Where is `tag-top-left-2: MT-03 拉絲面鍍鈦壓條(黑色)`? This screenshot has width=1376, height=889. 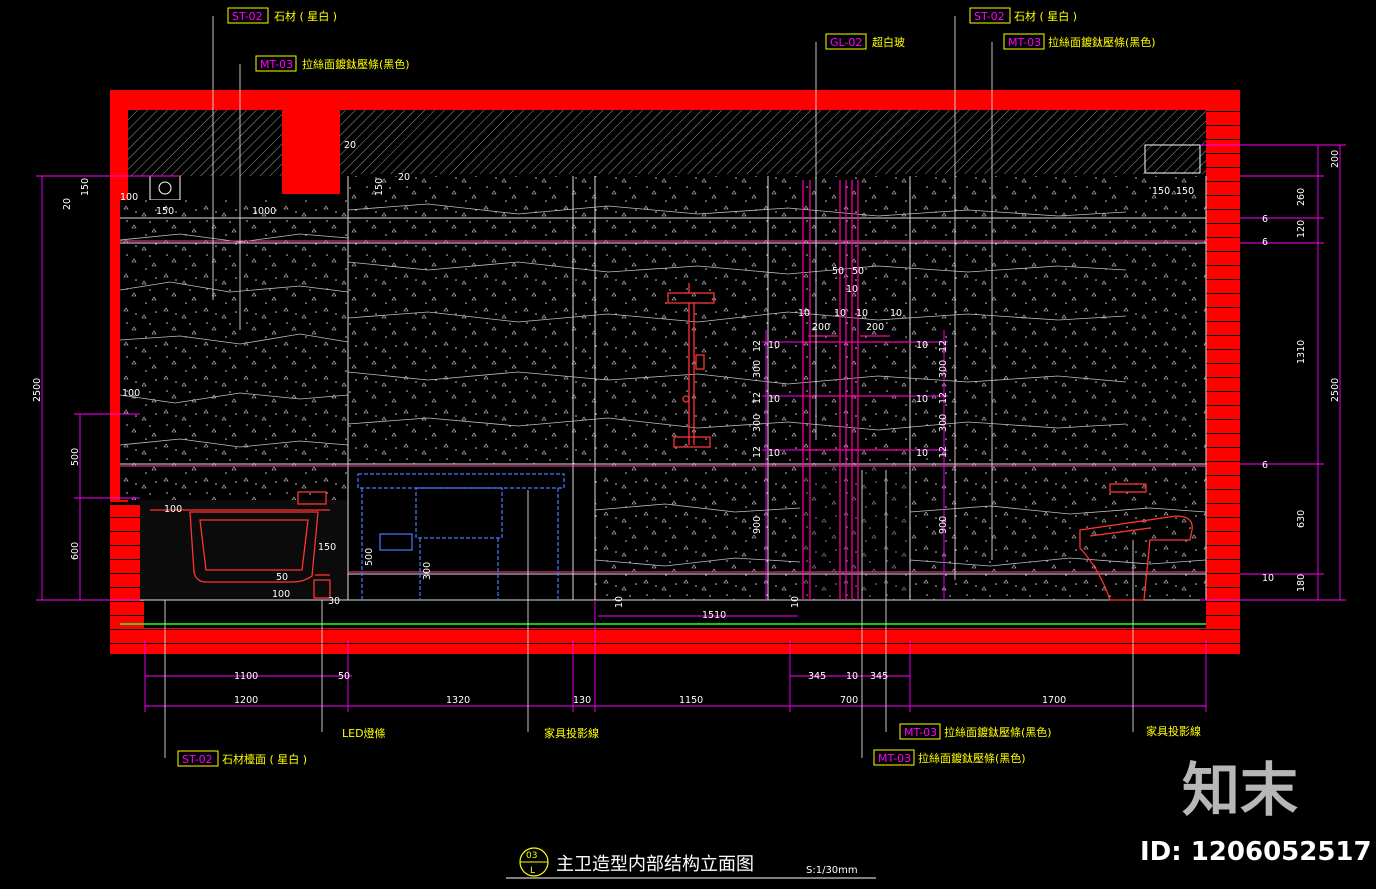
tag-top-left-2: MT-03 拉絲面鍍鈦壓條(黑色) is located at coordinates (332, 63).